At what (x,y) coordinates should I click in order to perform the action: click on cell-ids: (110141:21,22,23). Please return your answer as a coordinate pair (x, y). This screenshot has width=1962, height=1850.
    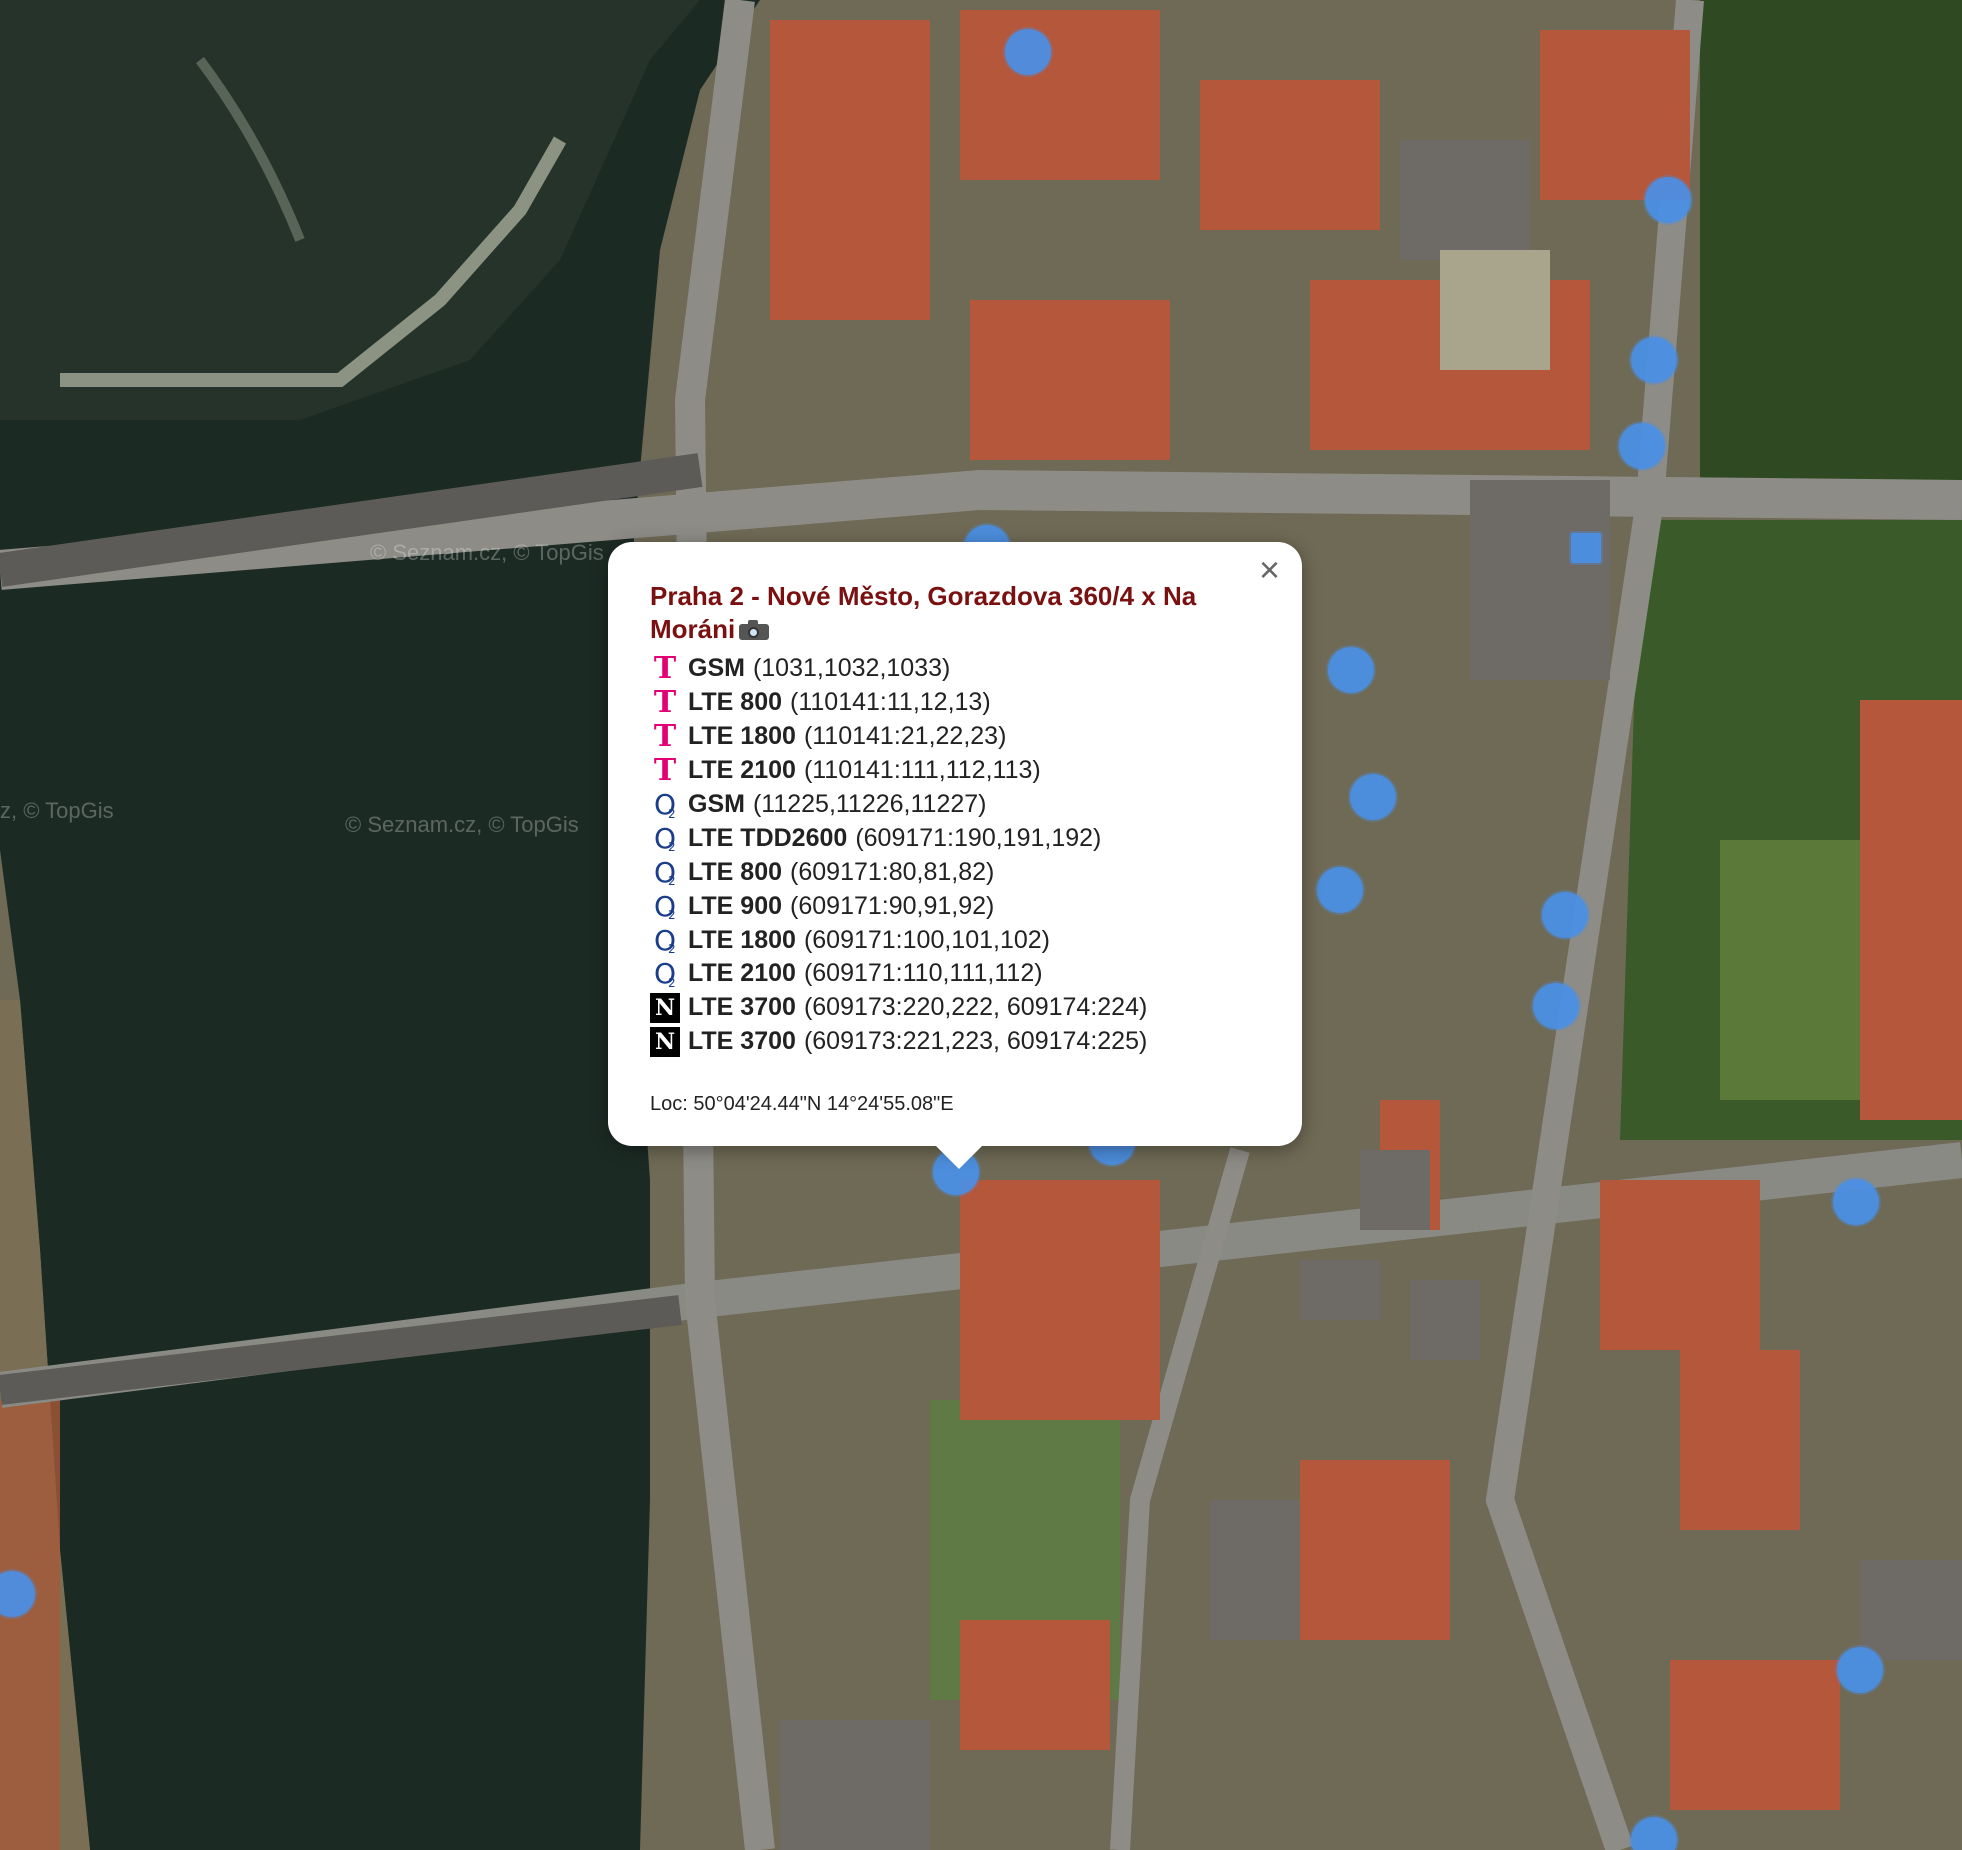
    Looking at the image, I should click on (905, 736).